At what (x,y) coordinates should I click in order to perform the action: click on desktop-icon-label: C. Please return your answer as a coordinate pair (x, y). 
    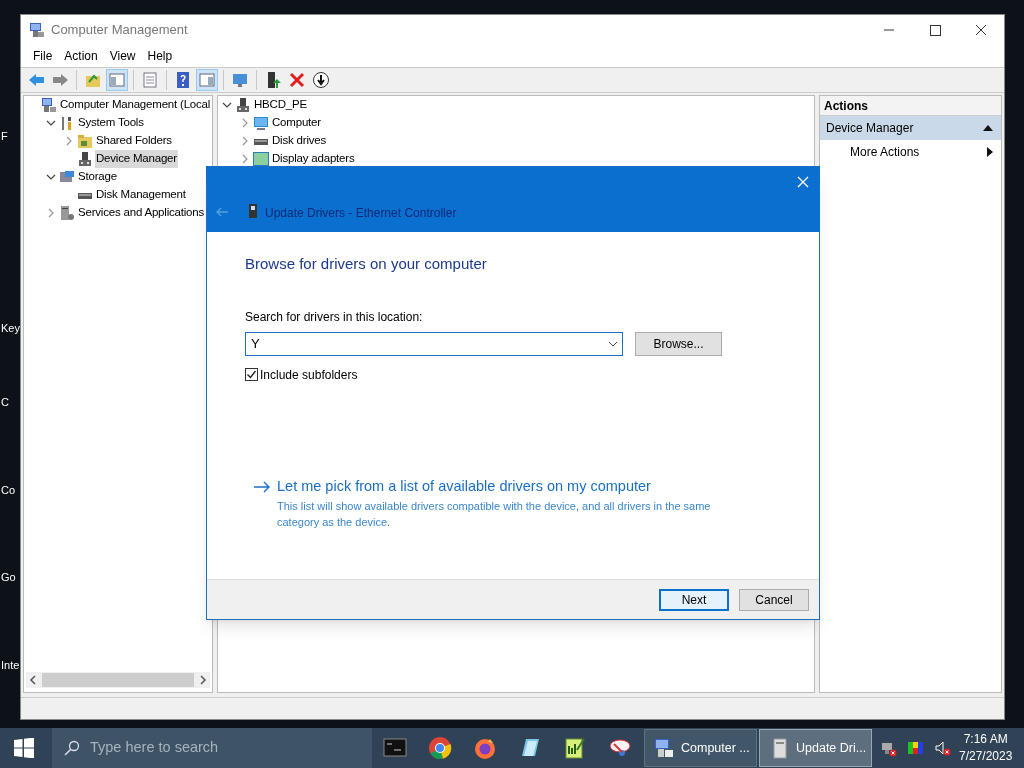
    Looking at the image, I should click on (5, 402).